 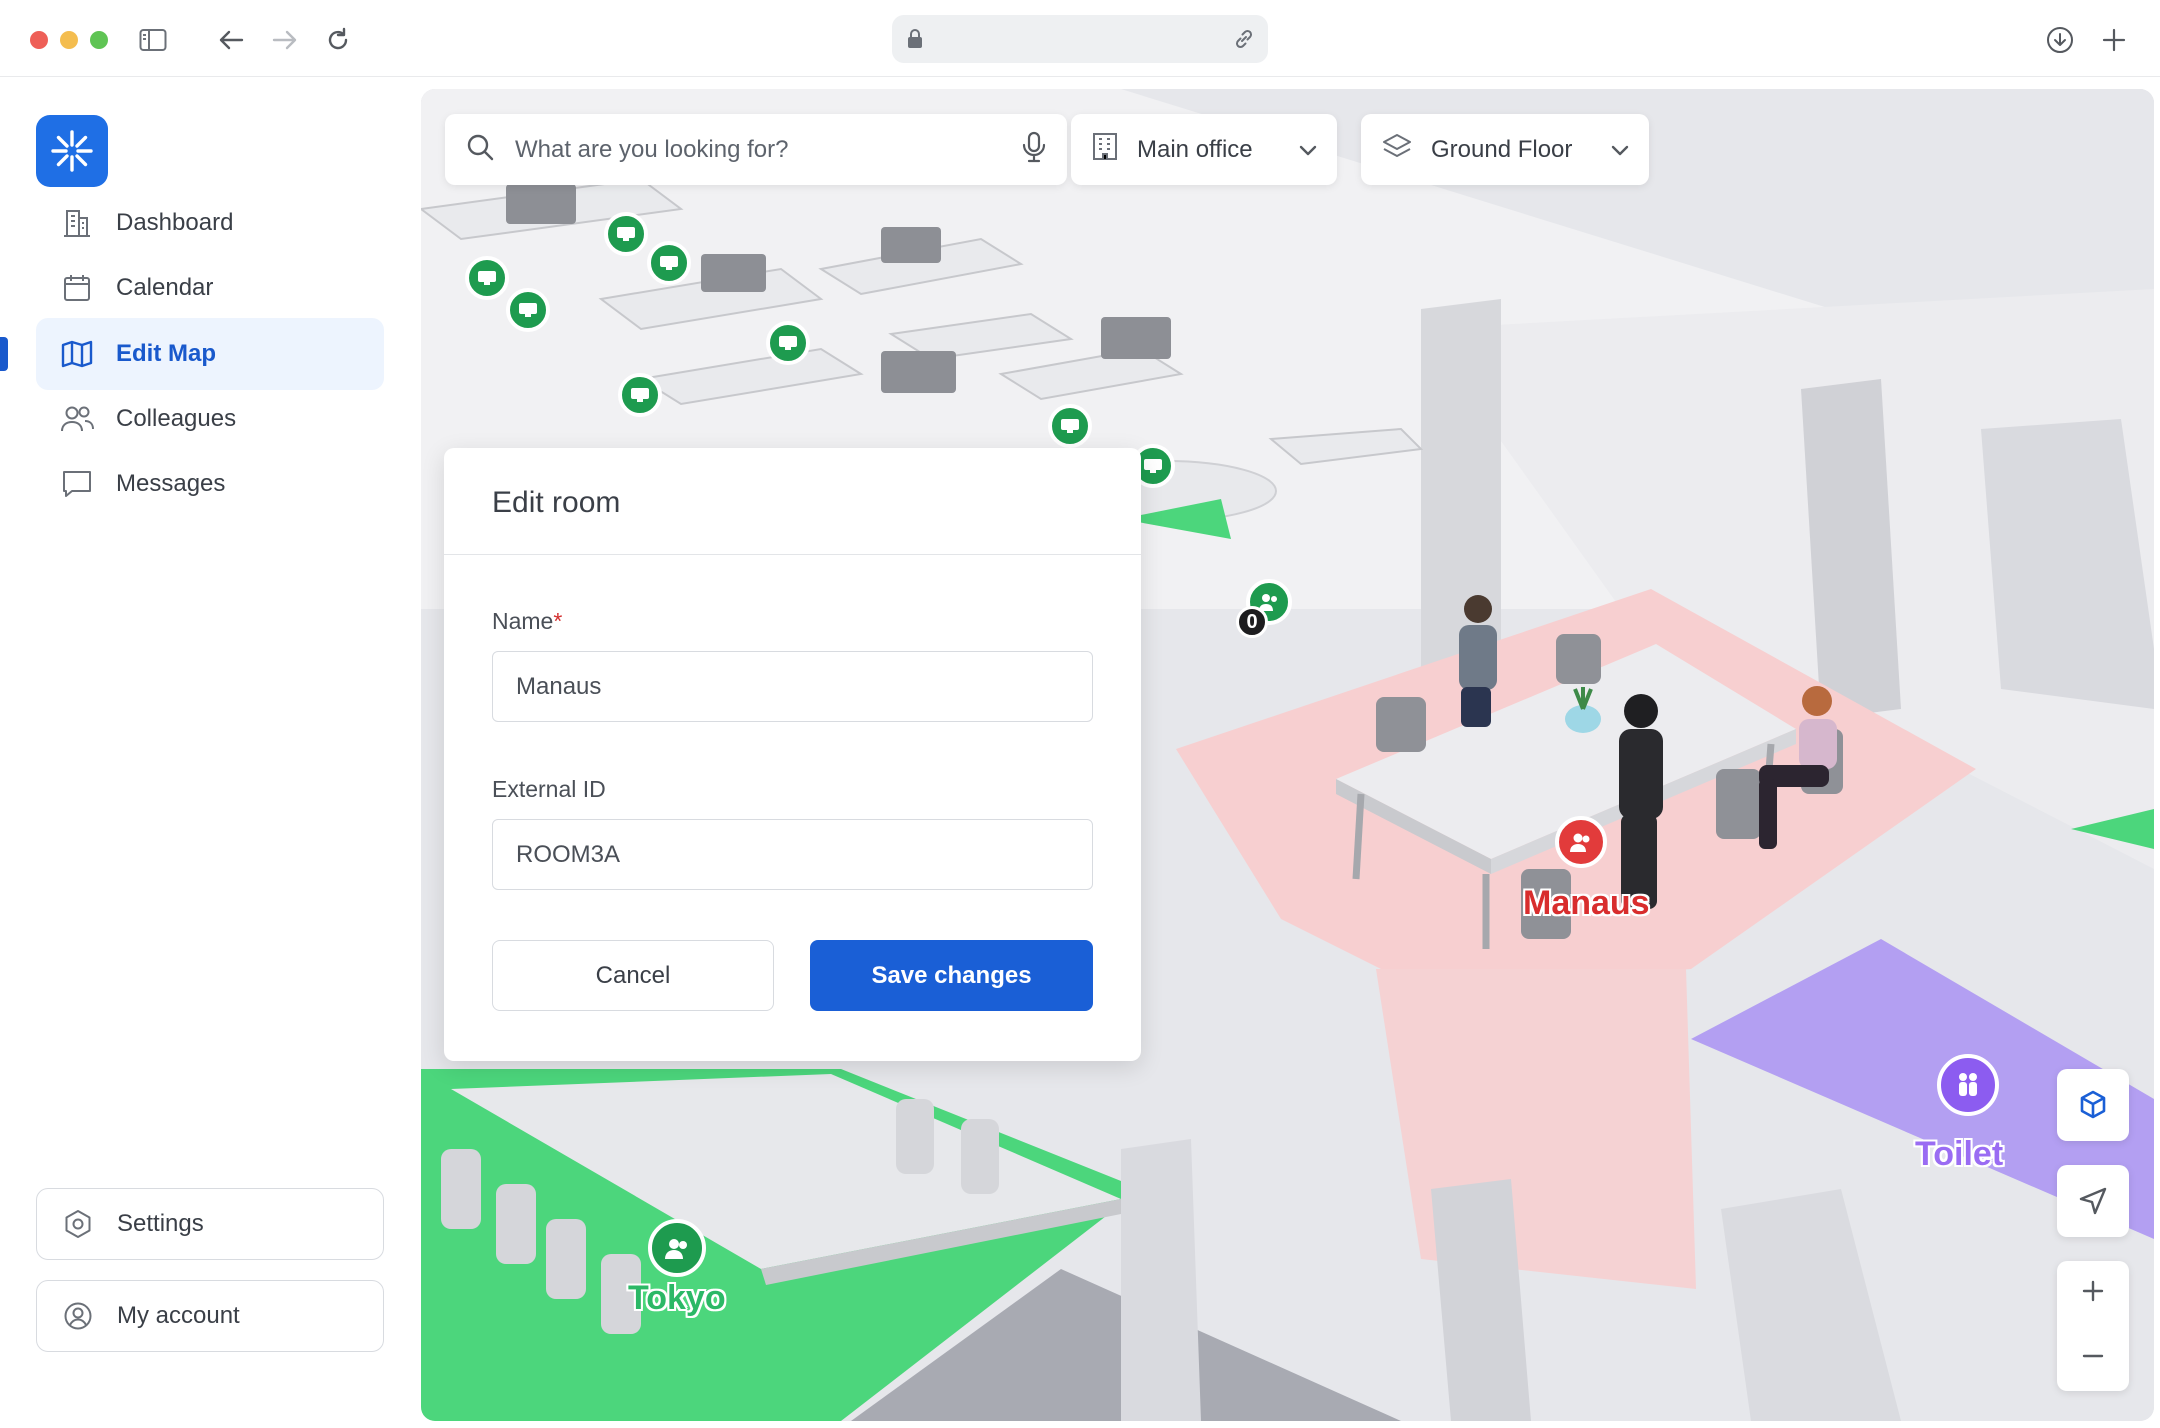 What do you see at coordinates (231, 40) in the screenshot?
I see `back-arrow-icon` at bounding box center [231, 40].